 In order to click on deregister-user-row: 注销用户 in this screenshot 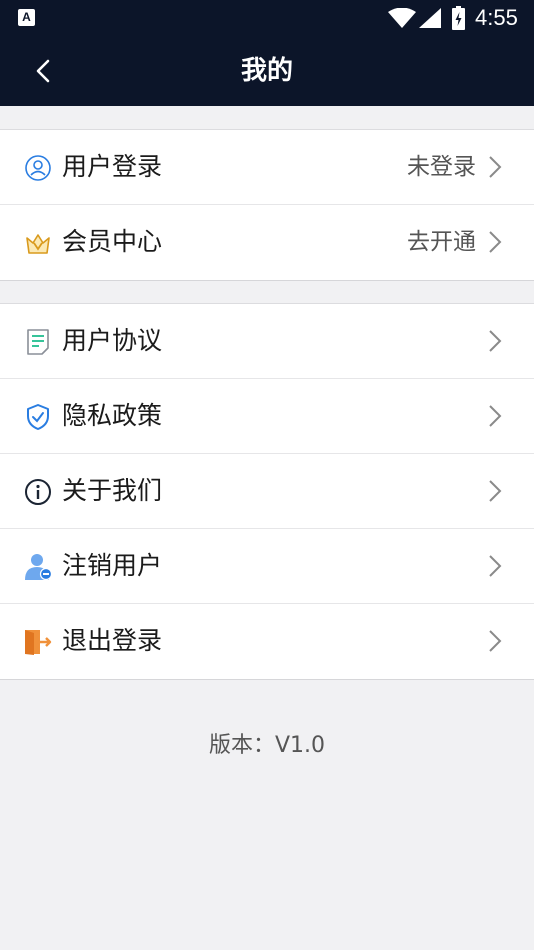, I will do `click(267, 566)`.